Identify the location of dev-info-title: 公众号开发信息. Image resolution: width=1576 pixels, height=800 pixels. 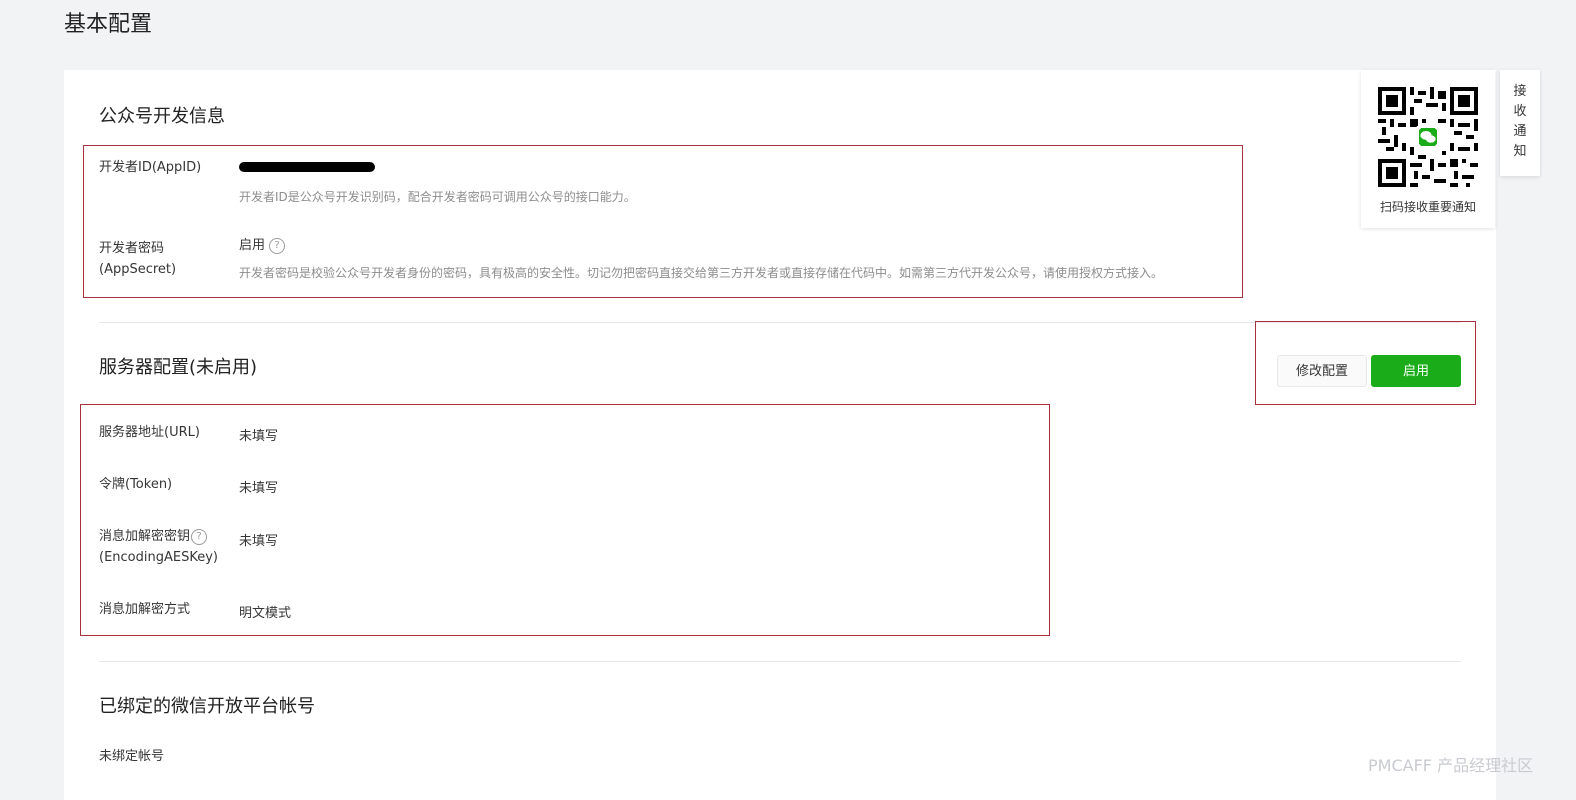
(162, 116).